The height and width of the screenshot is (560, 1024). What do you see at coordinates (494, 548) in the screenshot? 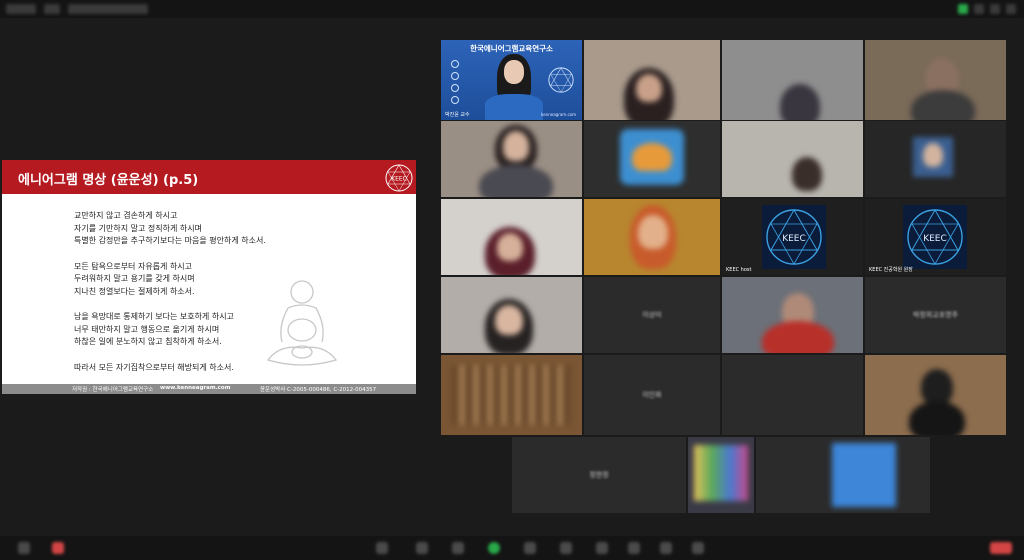
I see `share-screen-icon` at bounding box center [494, 548].